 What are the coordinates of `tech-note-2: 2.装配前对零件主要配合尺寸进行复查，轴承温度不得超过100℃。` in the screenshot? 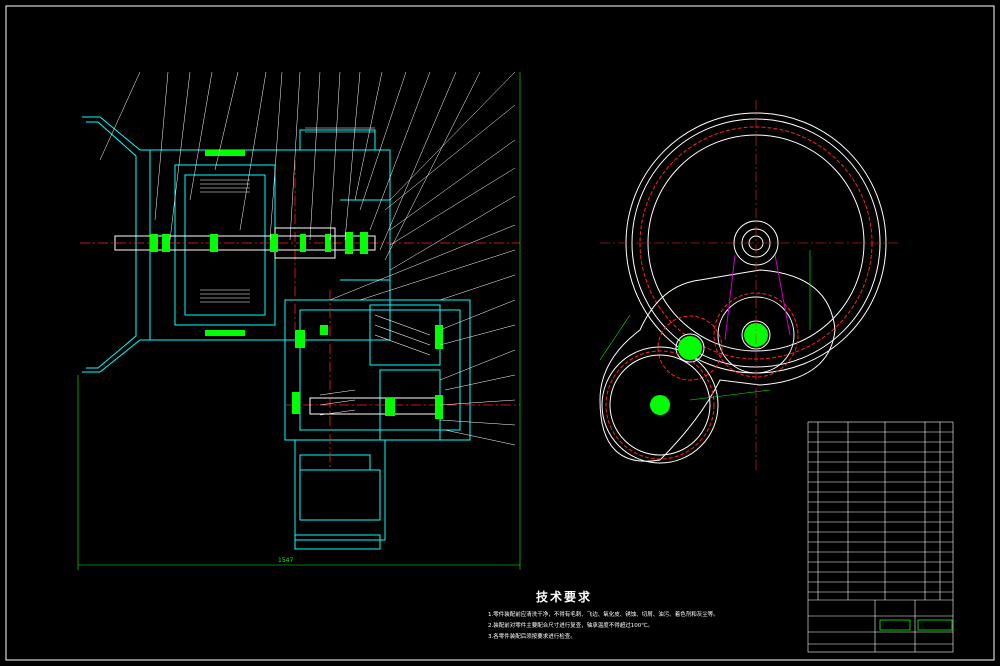 It's located at (570, 626).